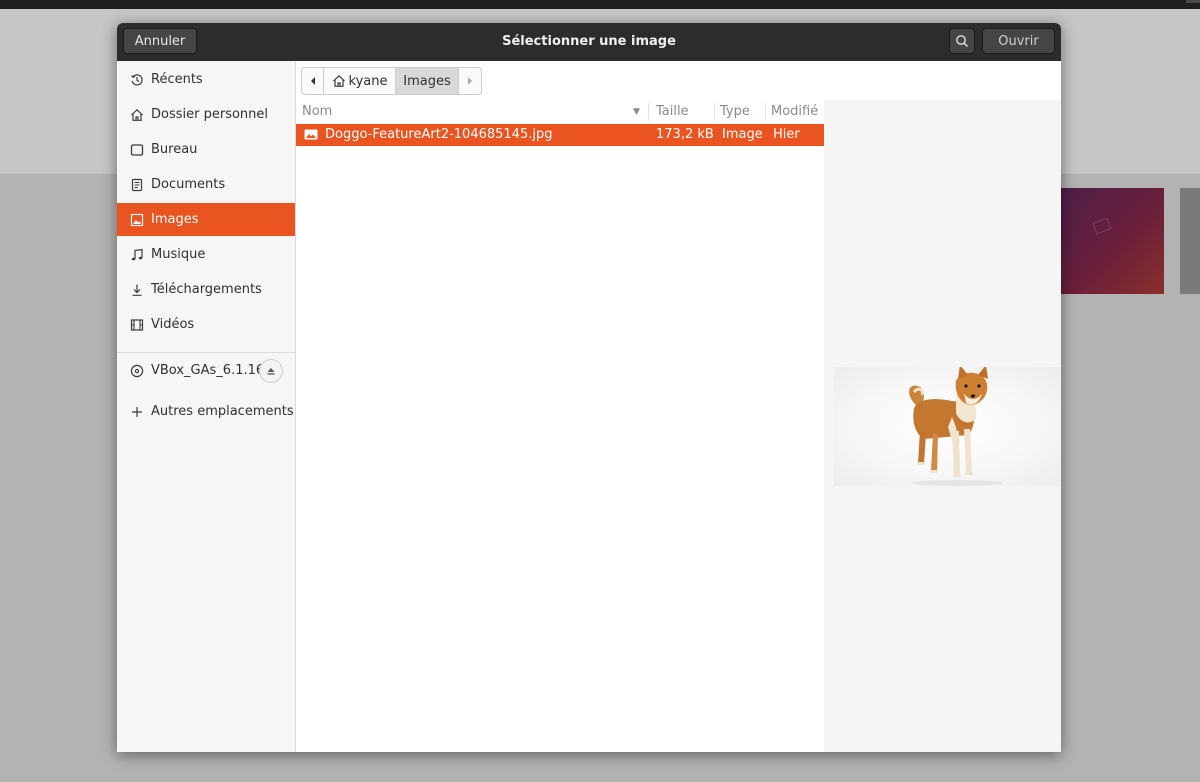 This screenshot has height=782, width=1200. I want to click on clock-icon, so click(137, 80).